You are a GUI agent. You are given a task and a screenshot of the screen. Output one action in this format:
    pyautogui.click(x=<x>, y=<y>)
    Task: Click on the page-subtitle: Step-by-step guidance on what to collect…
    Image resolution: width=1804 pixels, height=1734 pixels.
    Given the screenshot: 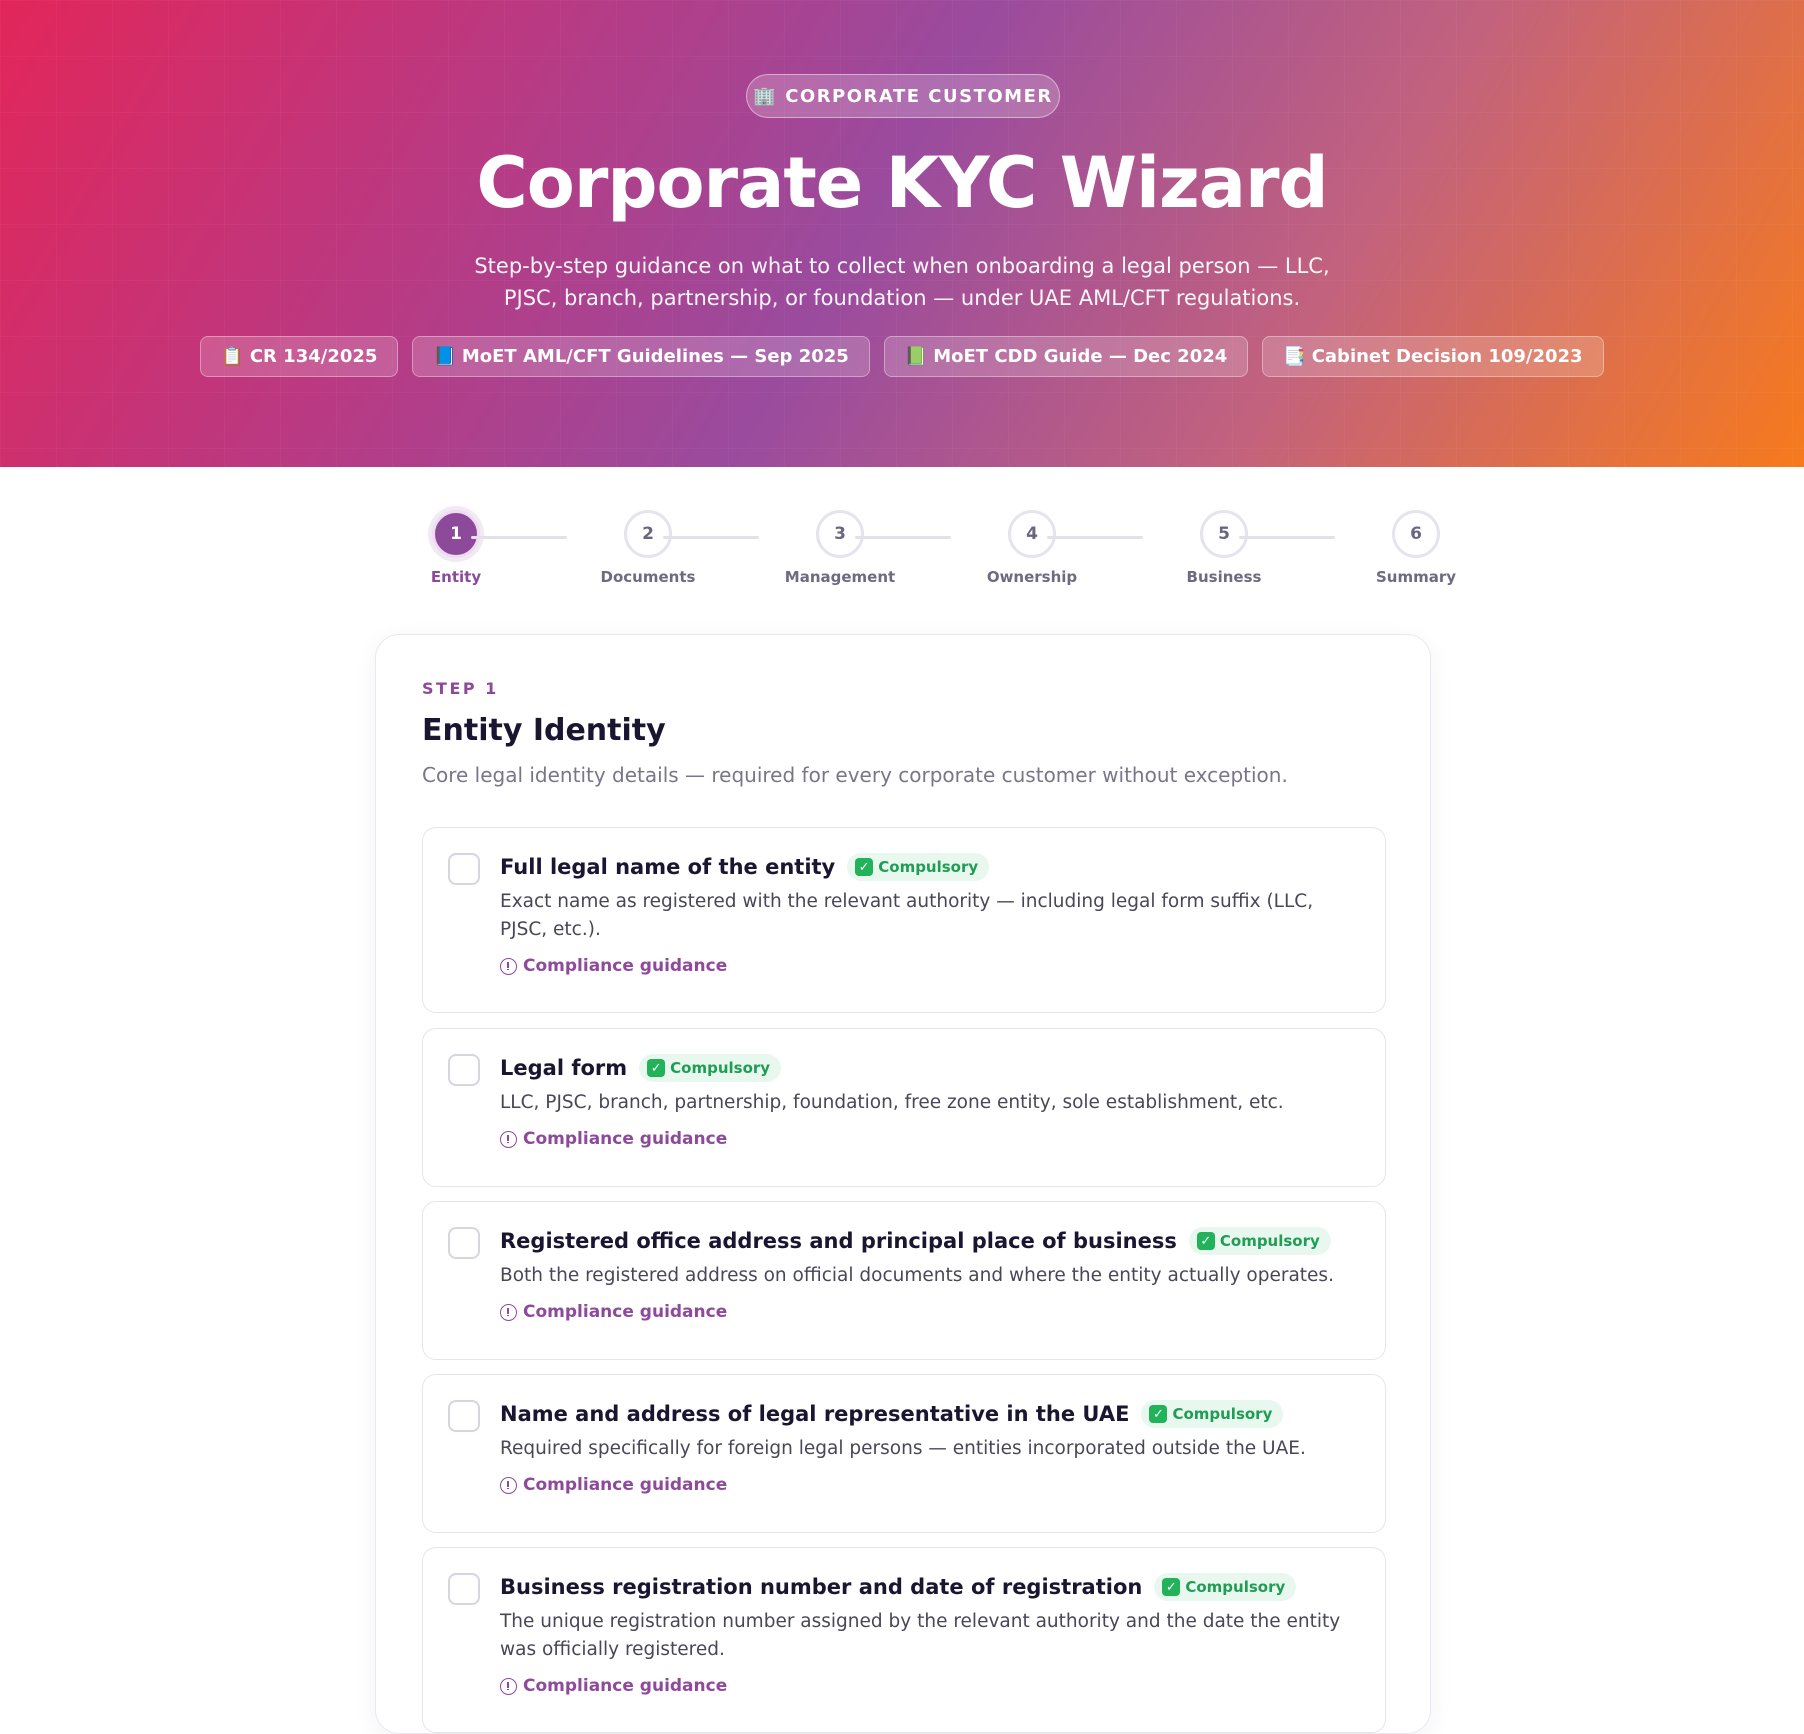 What is the action you would take?
    pyautogui.click(x=902, y=282)
    